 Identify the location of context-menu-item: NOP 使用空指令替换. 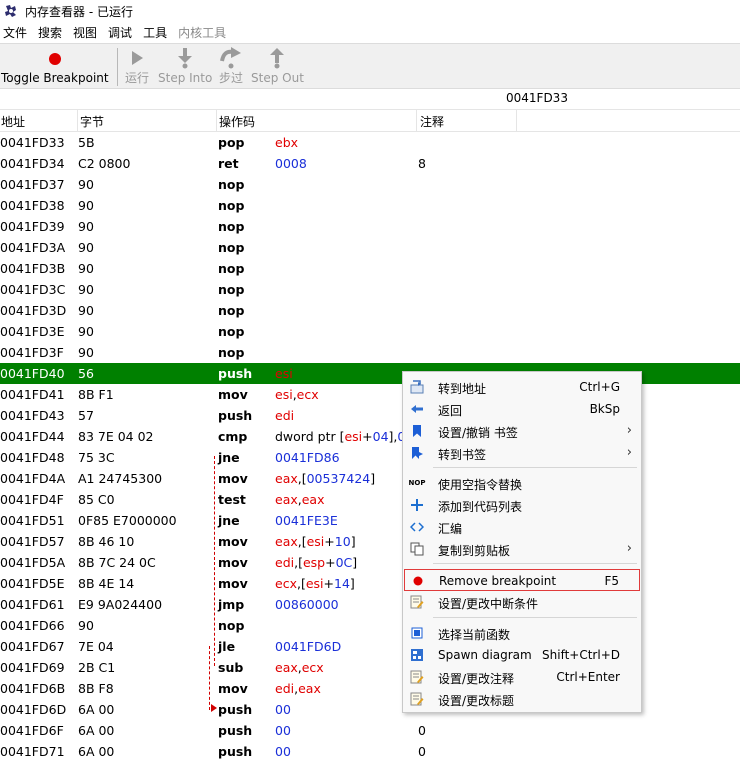
(522, 483).